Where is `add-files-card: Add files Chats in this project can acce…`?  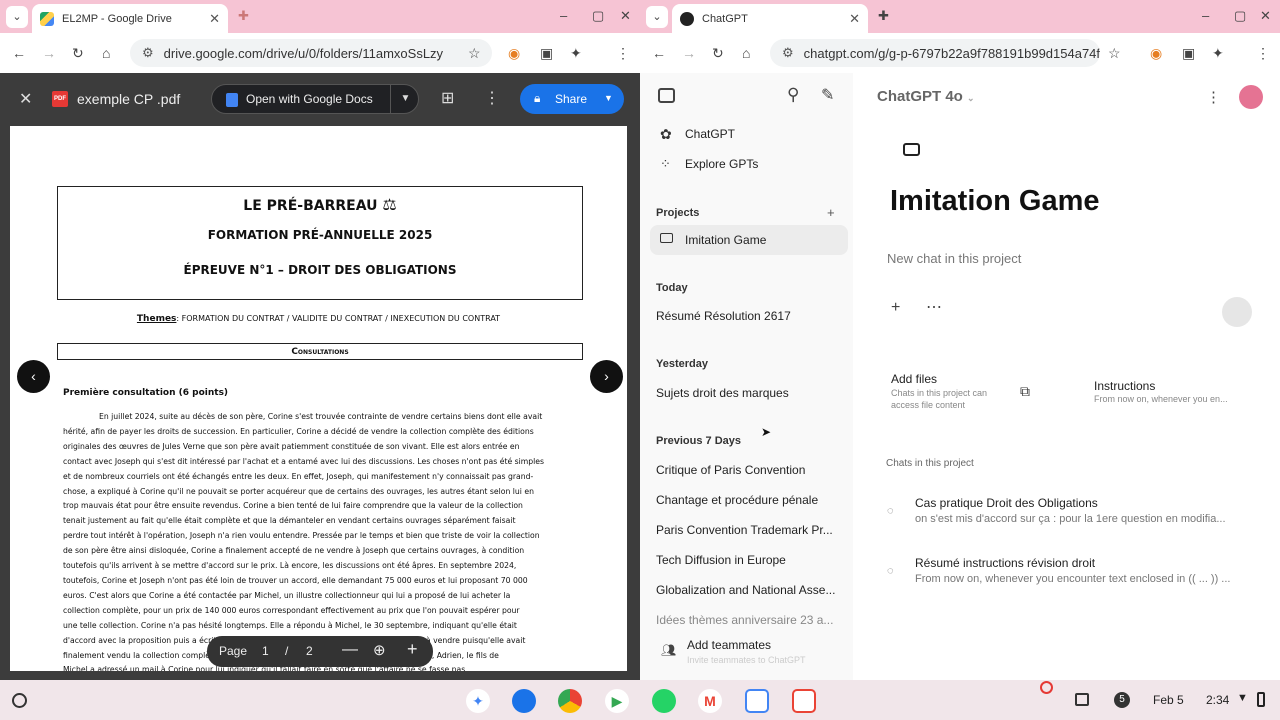
add-files-card: Add files Chats in this project can acce… is located at coordinates (972, 391).